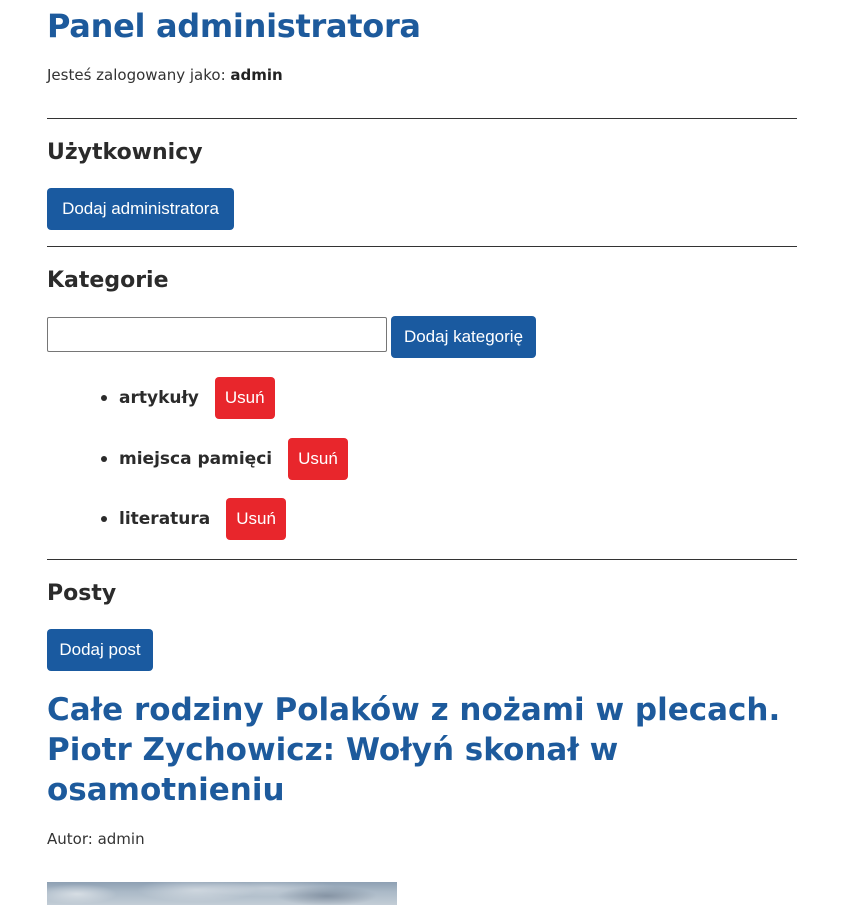  I want to click on list-item: artykuły Usuń, so click(188, 398).